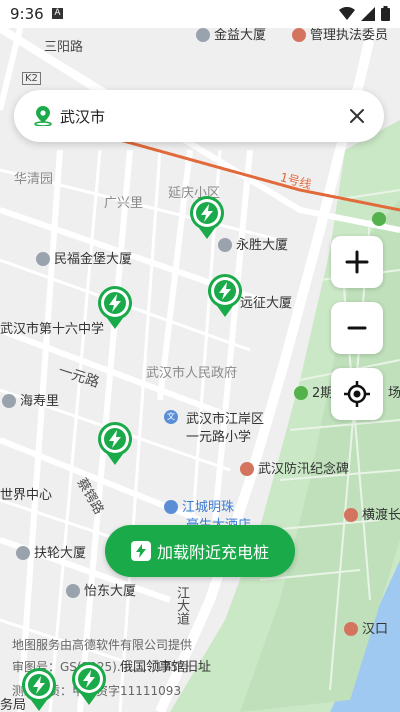  I want to click on poi-text: 海寿里, so click(40, 401).